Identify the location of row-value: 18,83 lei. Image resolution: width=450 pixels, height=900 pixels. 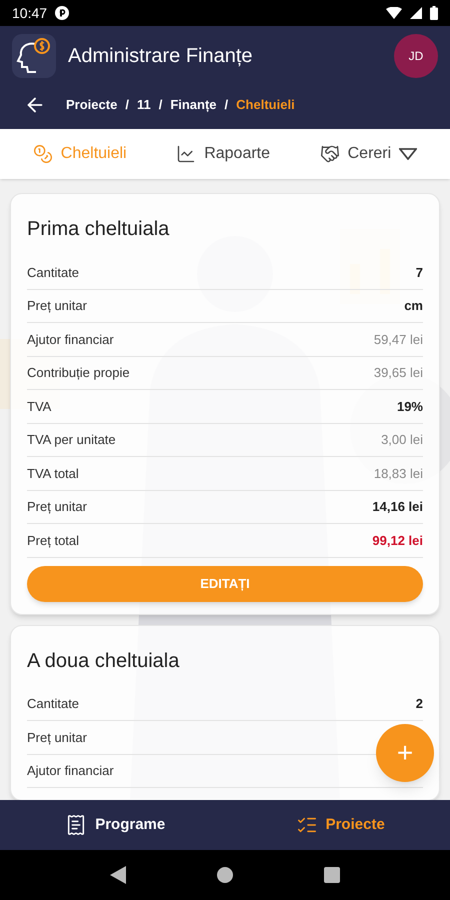
(398, 473).